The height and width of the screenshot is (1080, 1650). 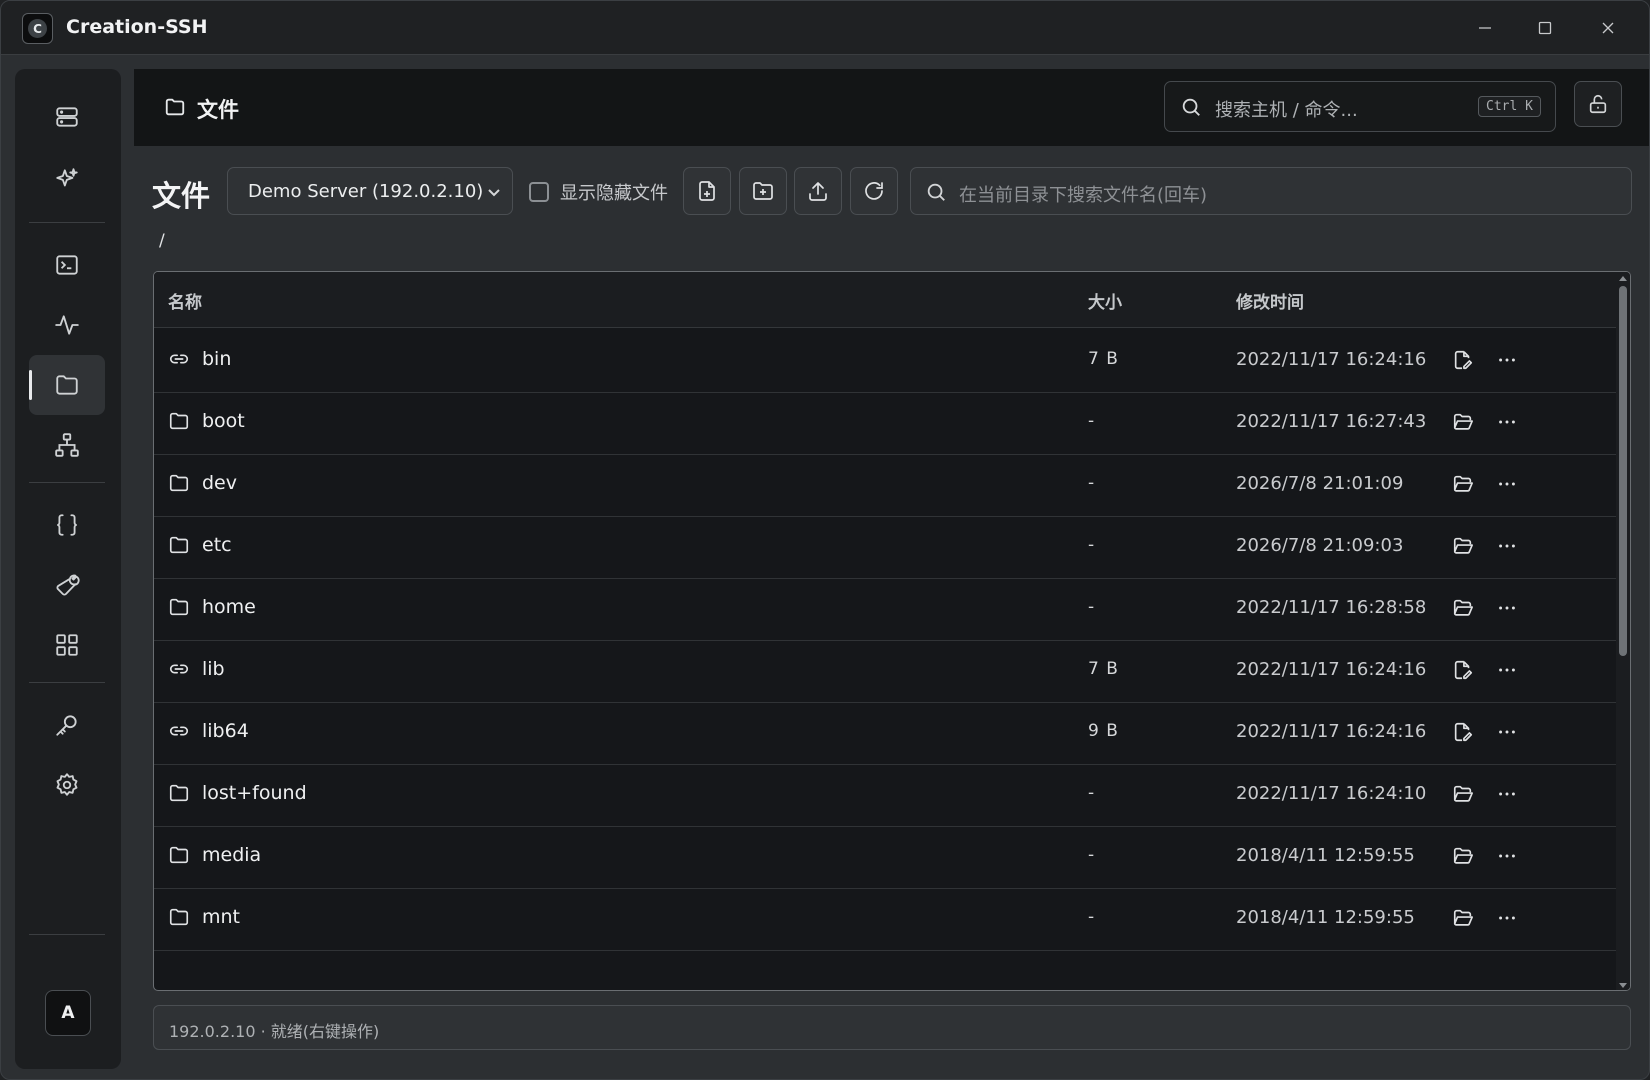 What do you see at coordinates (1325, 917) in the screenshot?
I see `file-modified: 2018/4/11 12:59:55` at bounding box center [1325, 917].